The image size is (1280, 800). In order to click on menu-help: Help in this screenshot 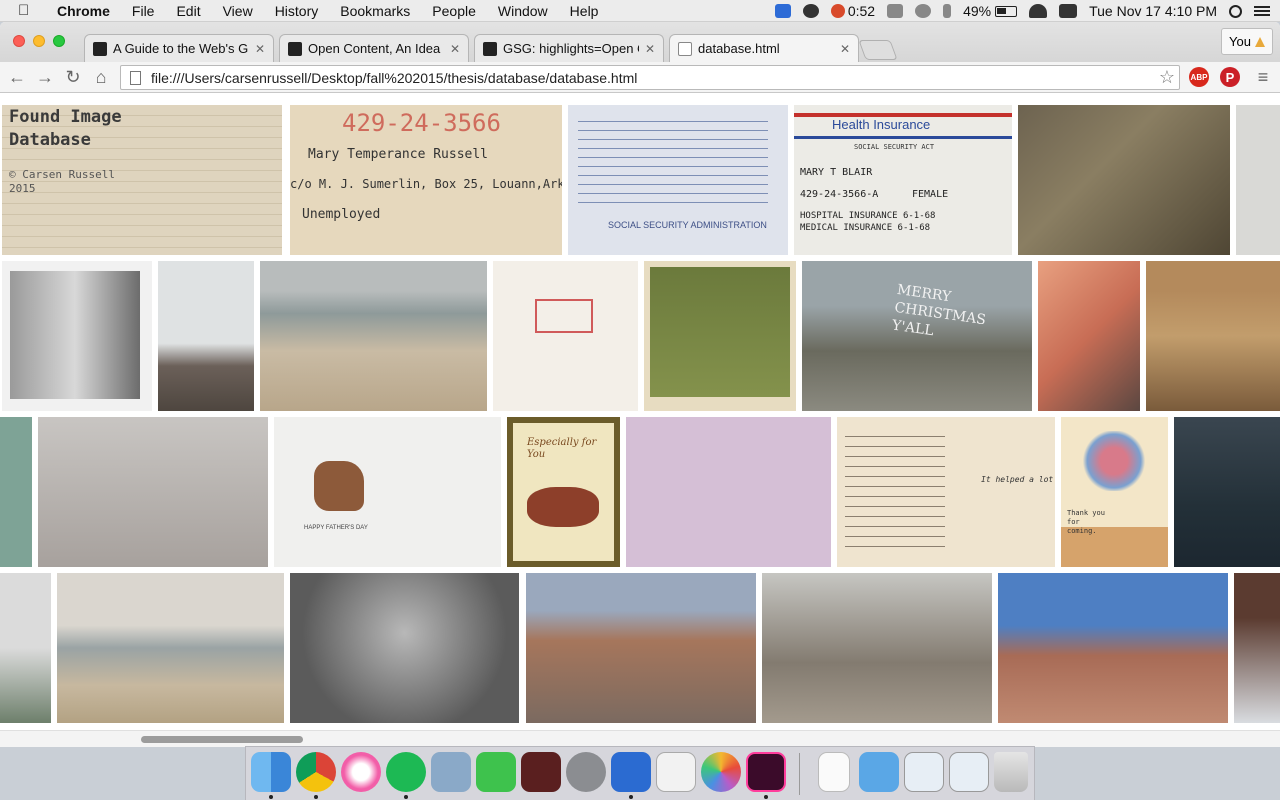, I will do `click(584, 11)`.